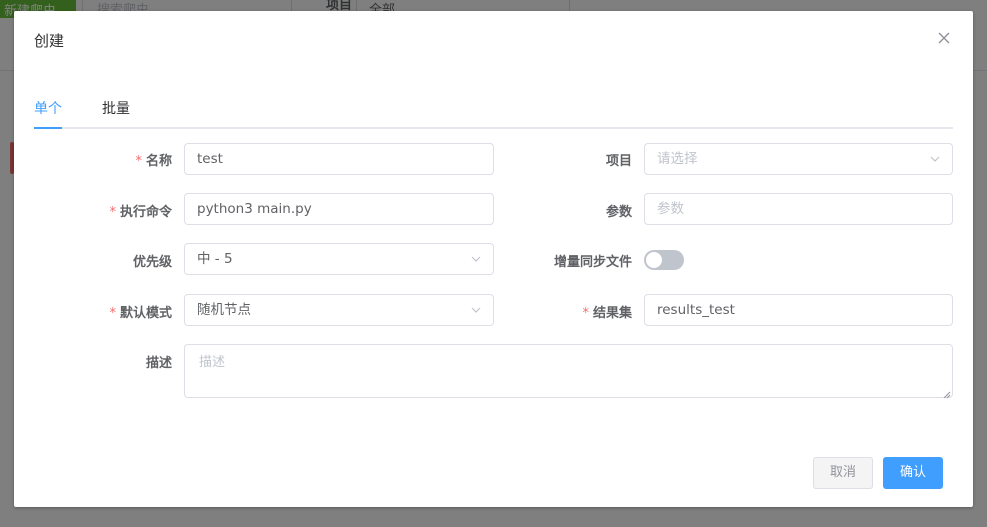  What do you see at coordinates (654, 260) in the screenshot?
I see `switch-knob` at bounding box center [654, 260].